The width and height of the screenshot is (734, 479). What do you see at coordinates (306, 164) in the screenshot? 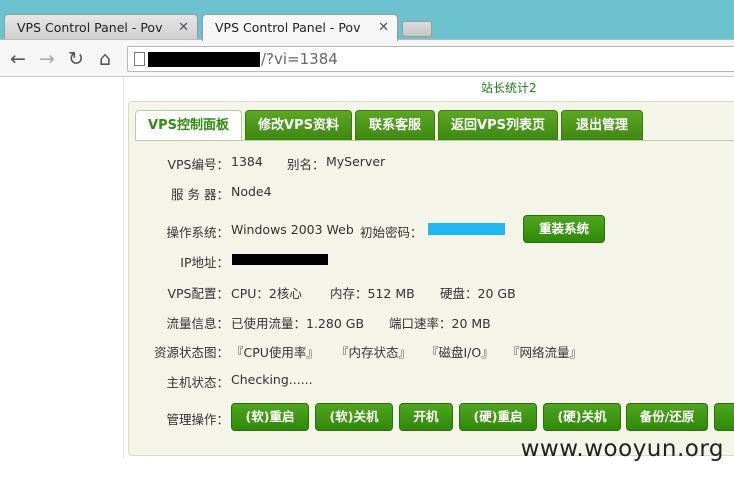
I see `alias-label: 别名：` at bounding box center [306, 164].